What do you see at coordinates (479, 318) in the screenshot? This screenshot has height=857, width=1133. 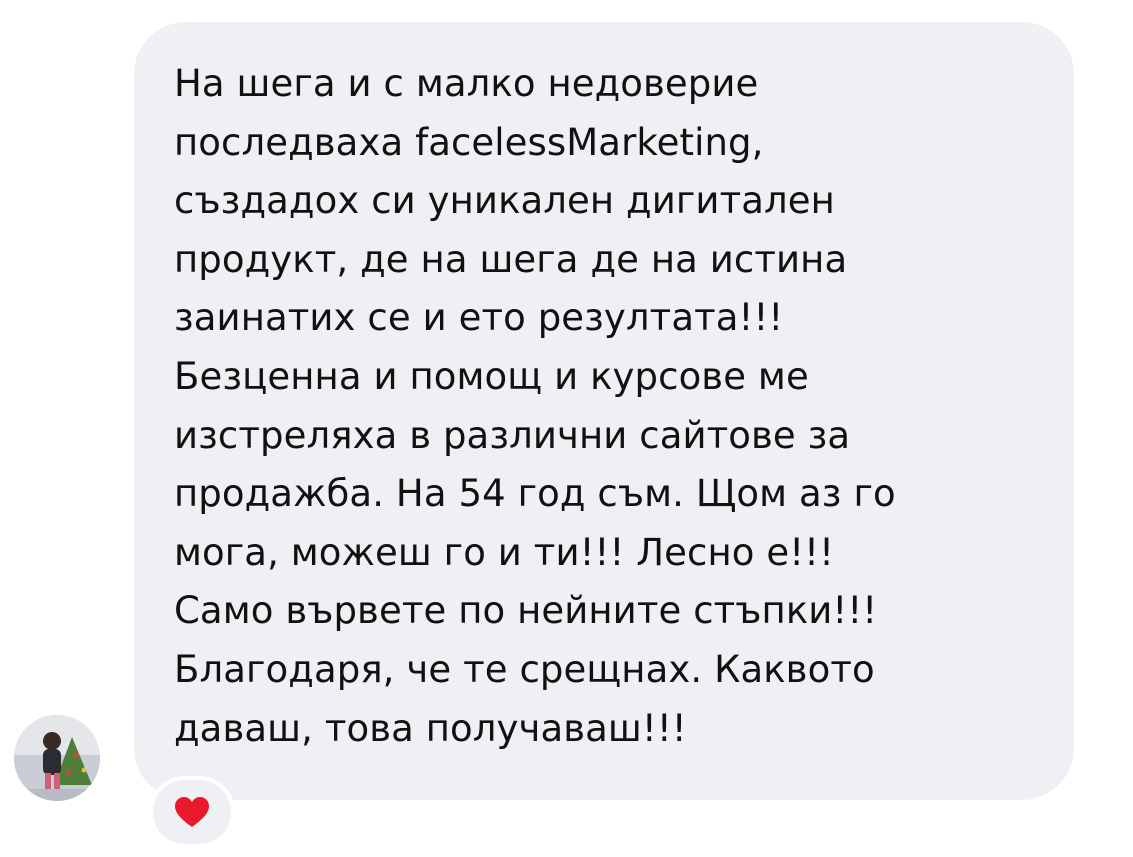 I see `message-line: заинатих се и ето резултата!!!` at bounding box center [479, 318].